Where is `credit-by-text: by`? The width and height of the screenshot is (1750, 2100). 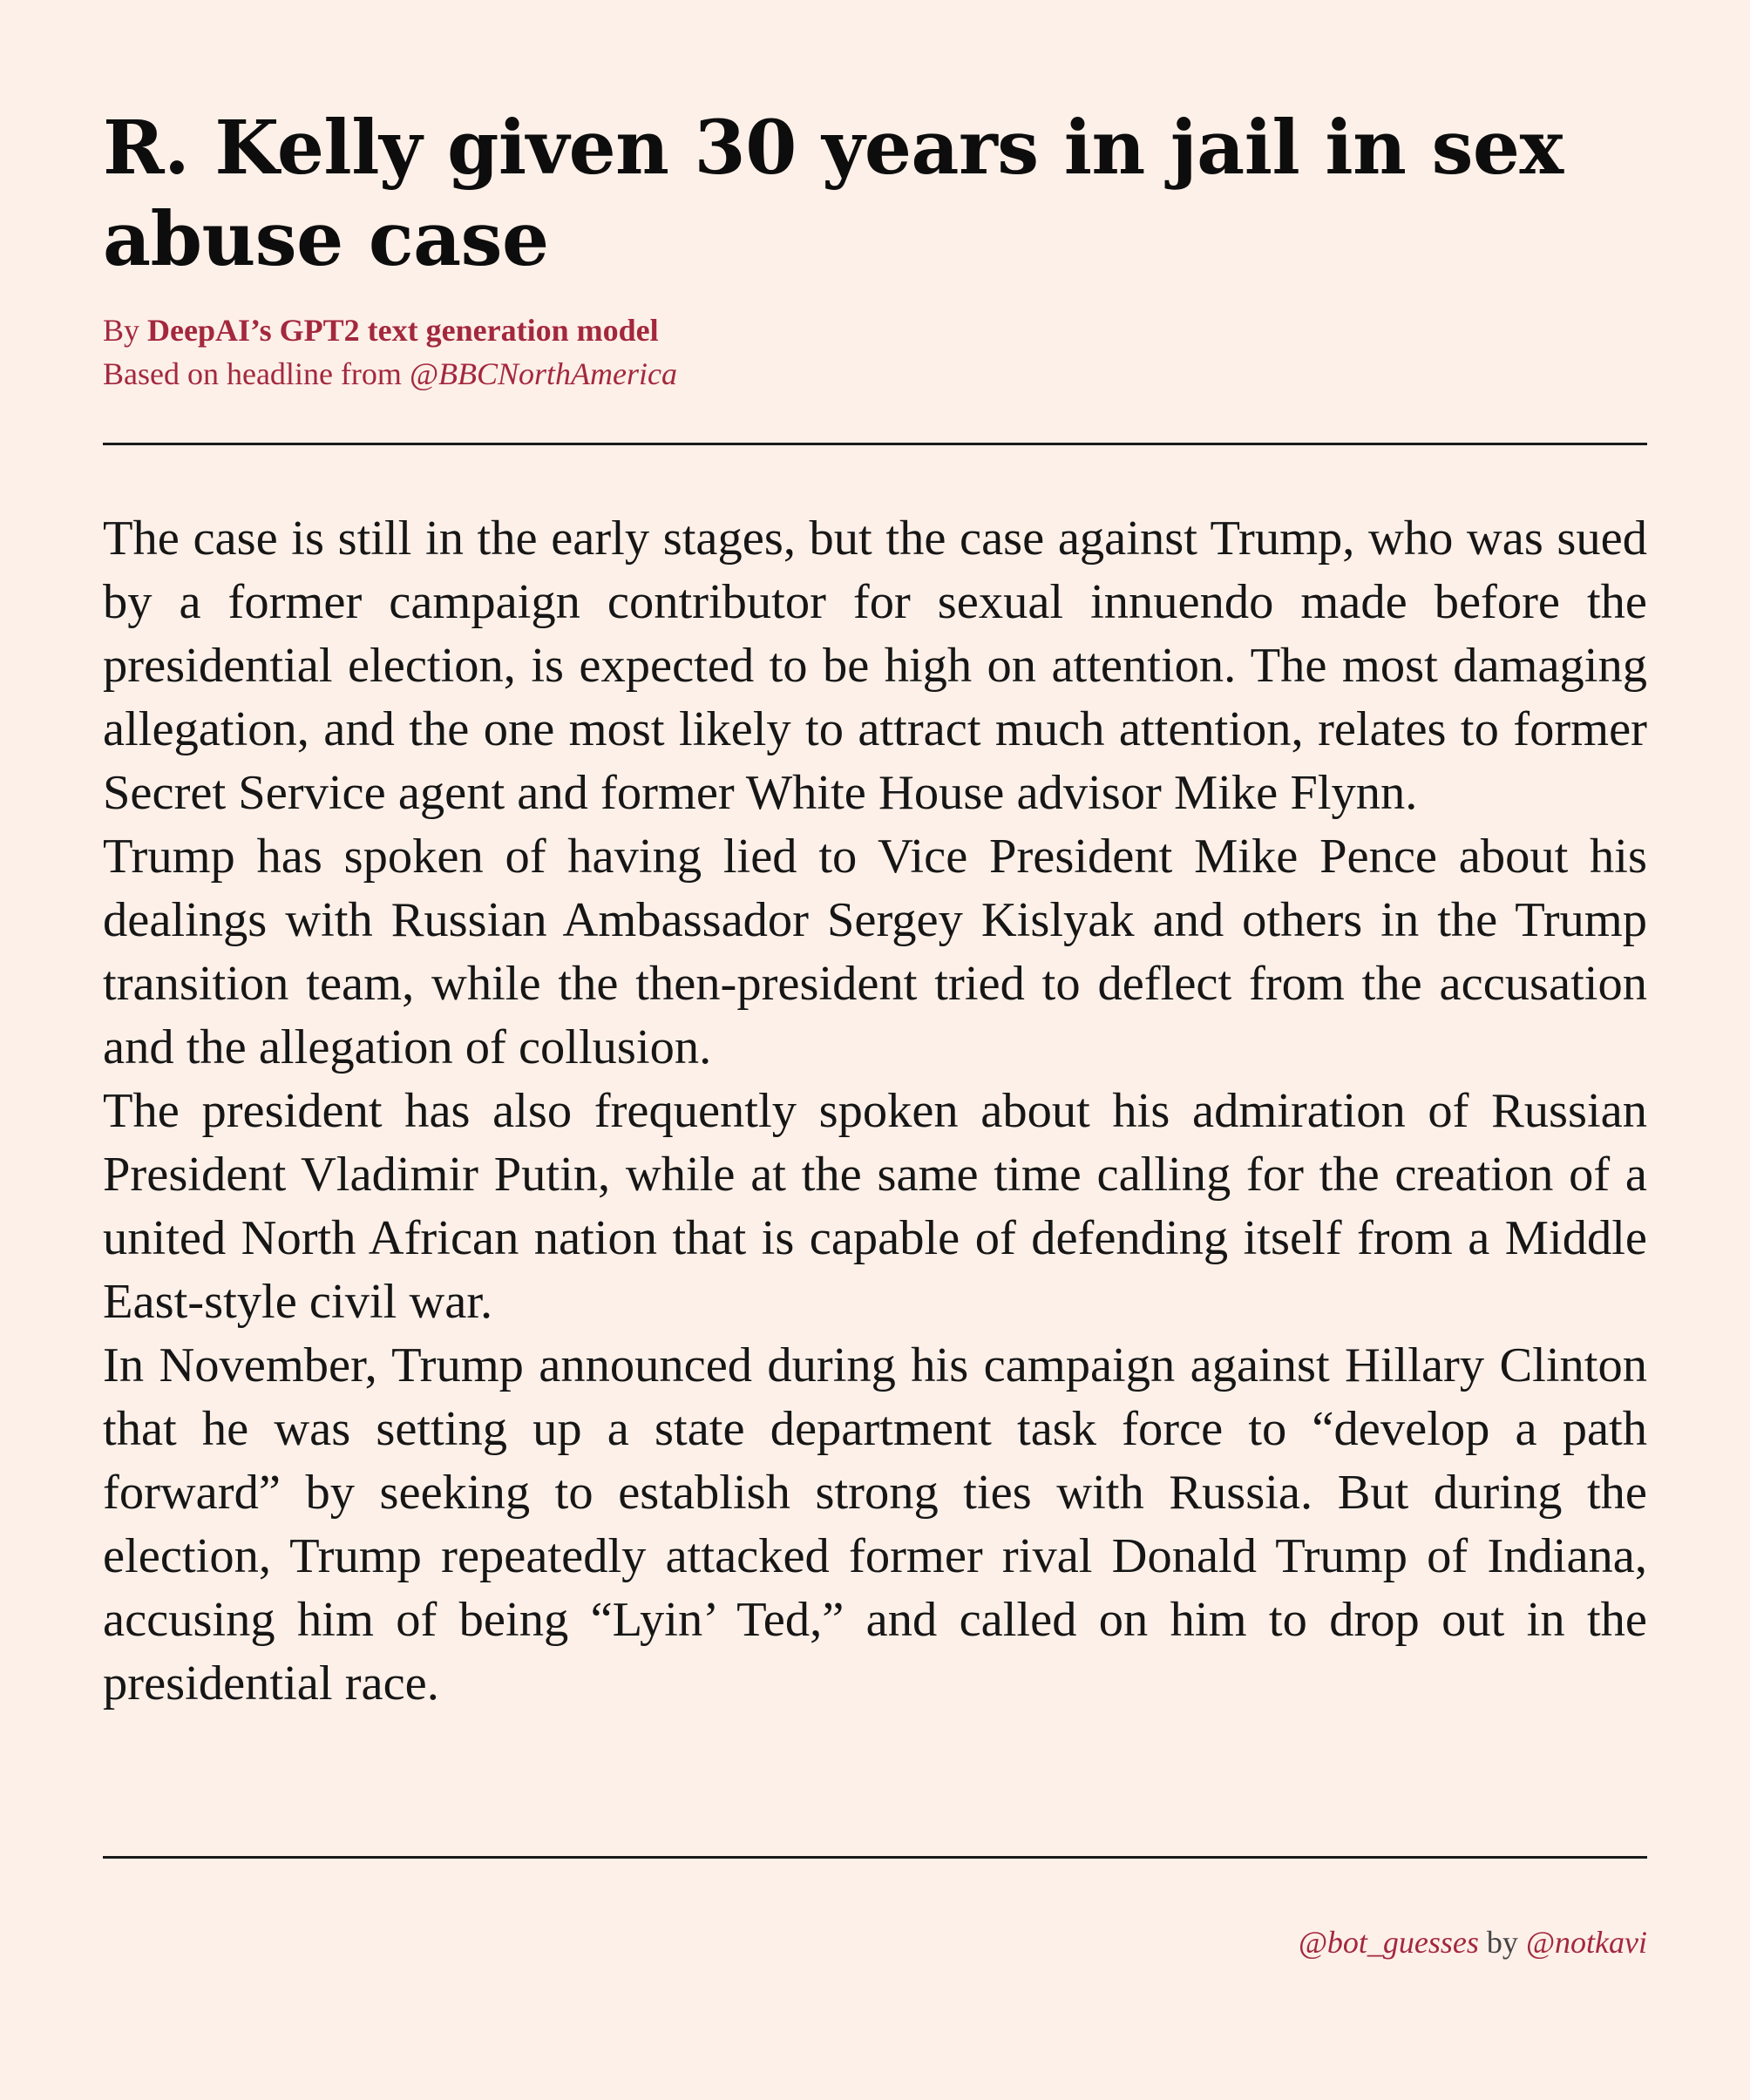
credit-by-text: by is located at coordinates (1502, 1942).